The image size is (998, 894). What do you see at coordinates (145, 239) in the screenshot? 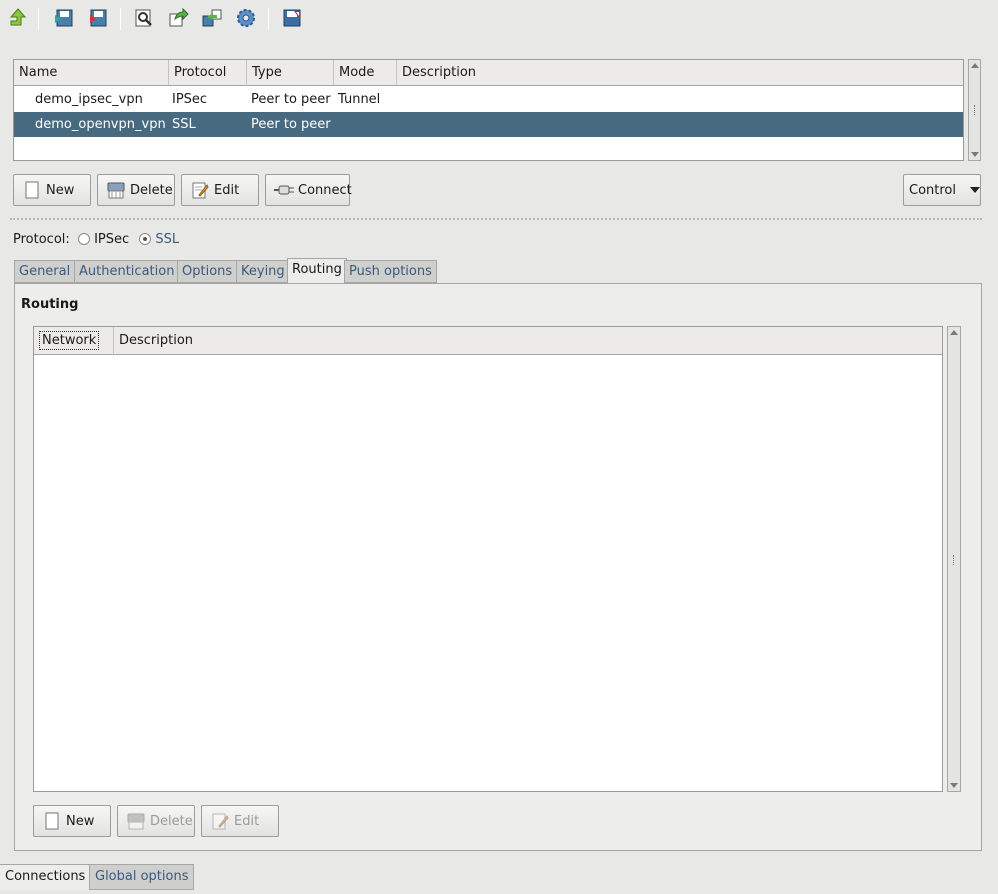
I see `radio-ssl` at bounding box center [145, 239].